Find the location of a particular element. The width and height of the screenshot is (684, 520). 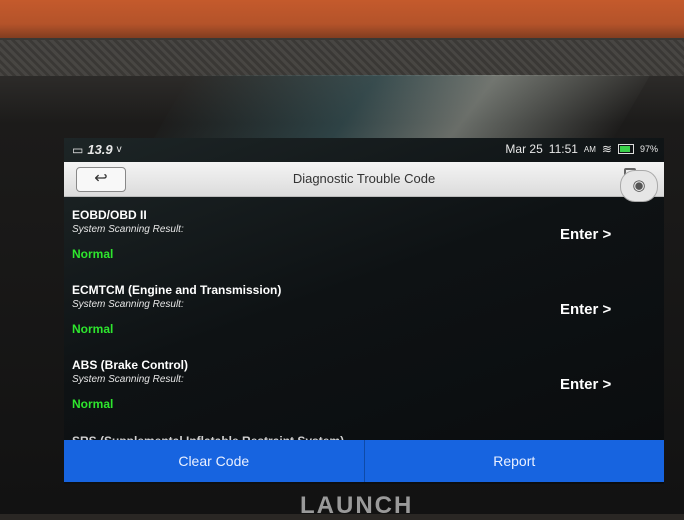

page-title: Diagnostic Trouble Code is located at coordinates (364, 178).